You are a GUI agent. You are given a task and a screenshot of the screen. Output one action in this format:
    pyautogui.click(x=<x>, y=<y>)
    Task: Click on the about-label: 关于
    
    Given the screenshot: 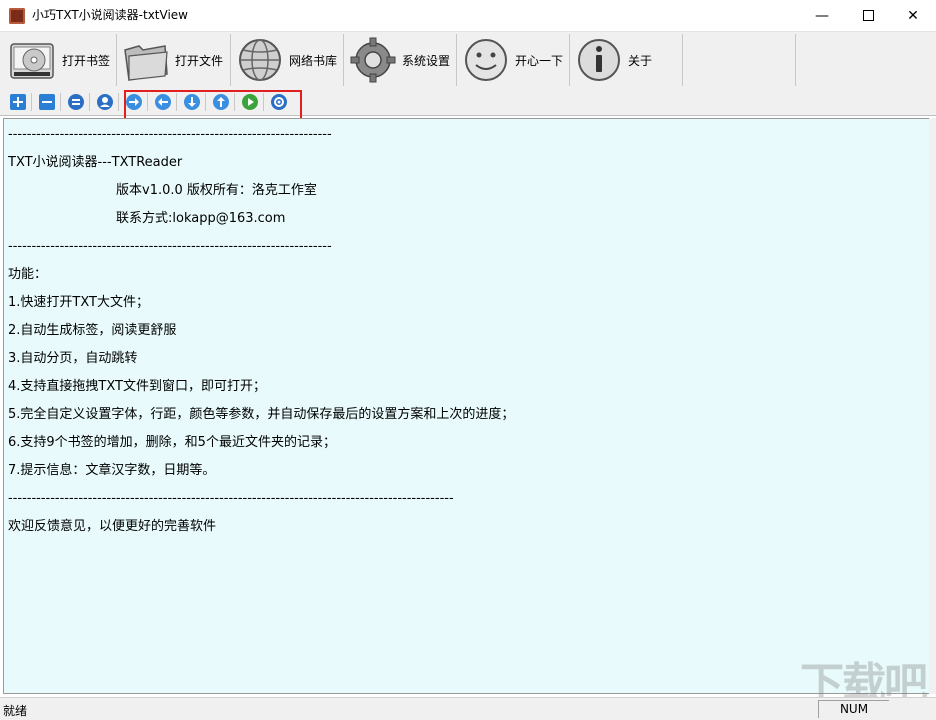 What is the action you would take?
    pyautogui.click(x=640, y=60)
    